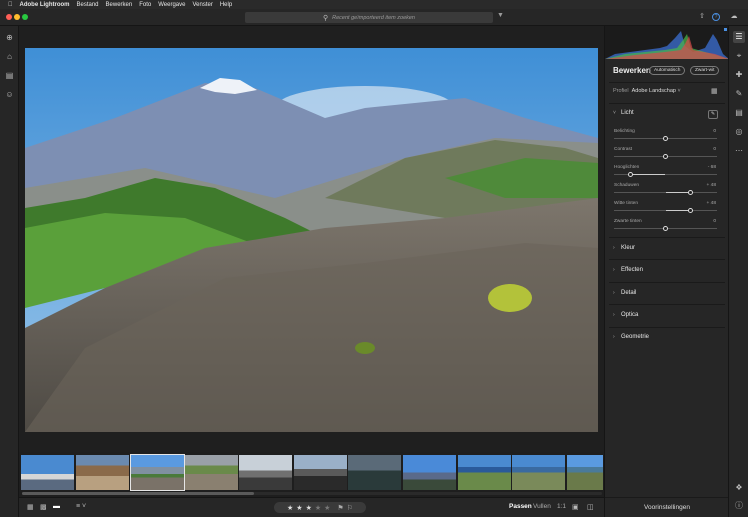 The image size is (748, 517). What do you see at coordinates (171, 5) in the screenshot?
I see `menu-weergave: Weergave` at bounding box center [171, 5].